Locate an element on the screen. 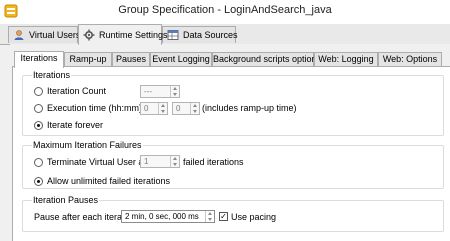 Image resolution: width=450 pixels, height=241 pixels. execution-hours-value: 0 is located at coordinates (146, 108).